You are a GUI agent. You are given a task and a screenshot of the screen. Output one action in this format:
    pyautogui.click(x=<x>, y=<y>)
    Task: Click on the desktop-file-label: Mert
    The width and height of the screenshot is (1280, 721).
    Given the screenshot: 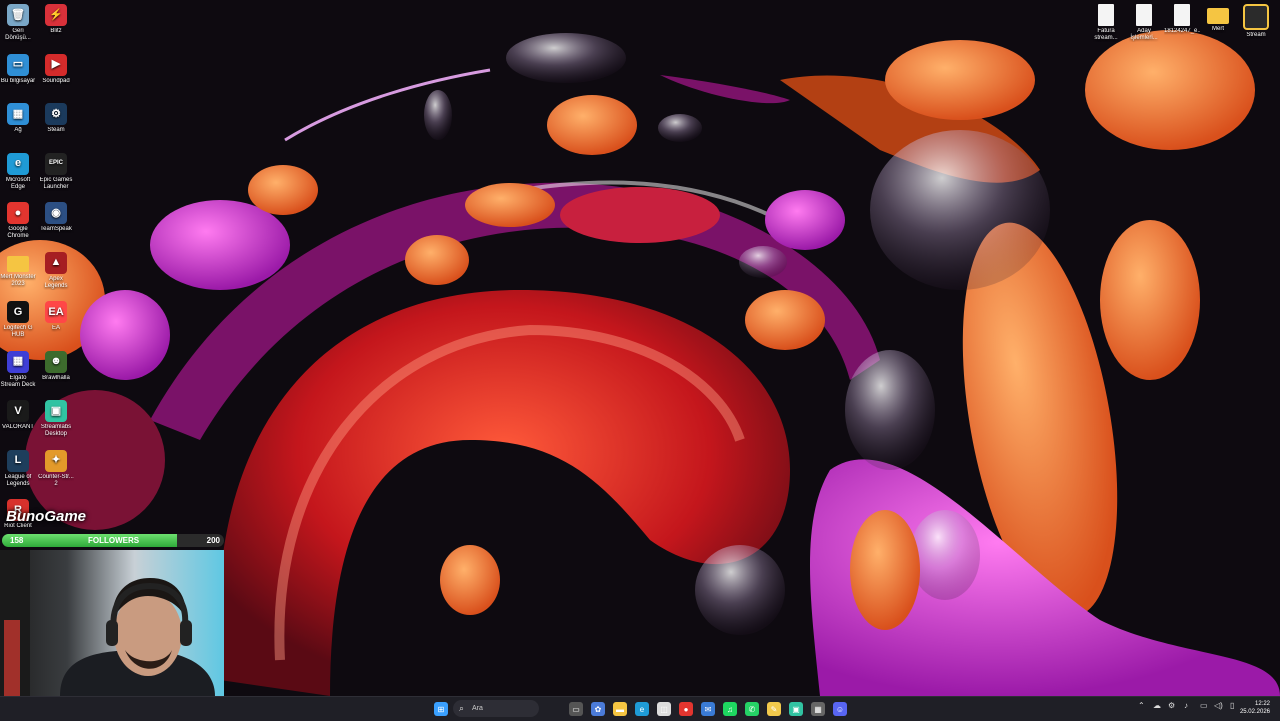 What is the action you would take?
    pyautogui.click(x=1218, y=29)
    